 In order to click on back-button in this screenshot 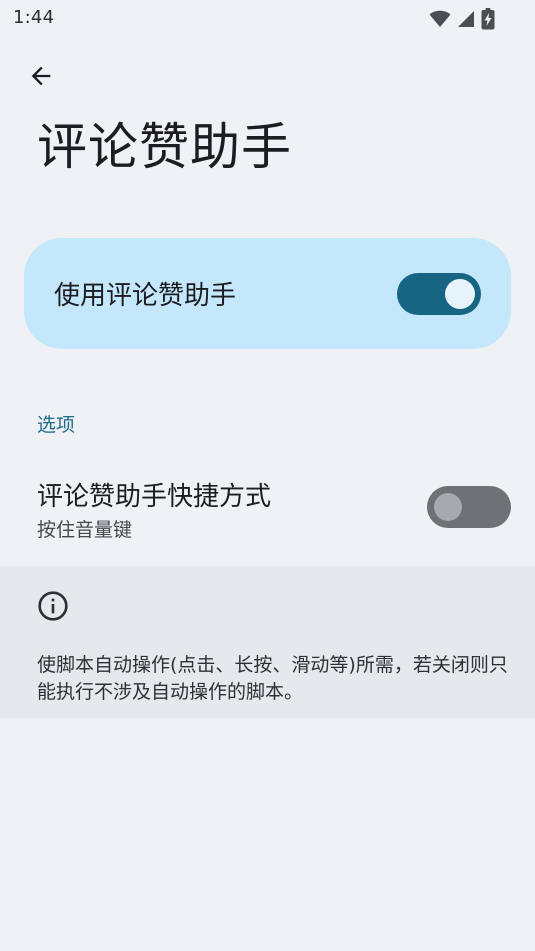, I will do `click(41, 78)`.